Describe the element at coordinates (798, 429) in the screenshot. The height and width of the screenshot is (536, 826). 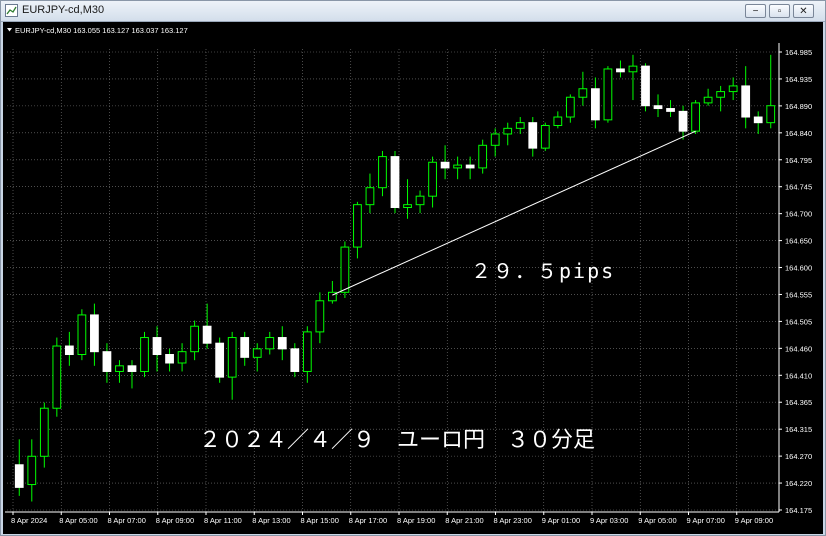
I see `price-tick-label: 164.315` at that location.